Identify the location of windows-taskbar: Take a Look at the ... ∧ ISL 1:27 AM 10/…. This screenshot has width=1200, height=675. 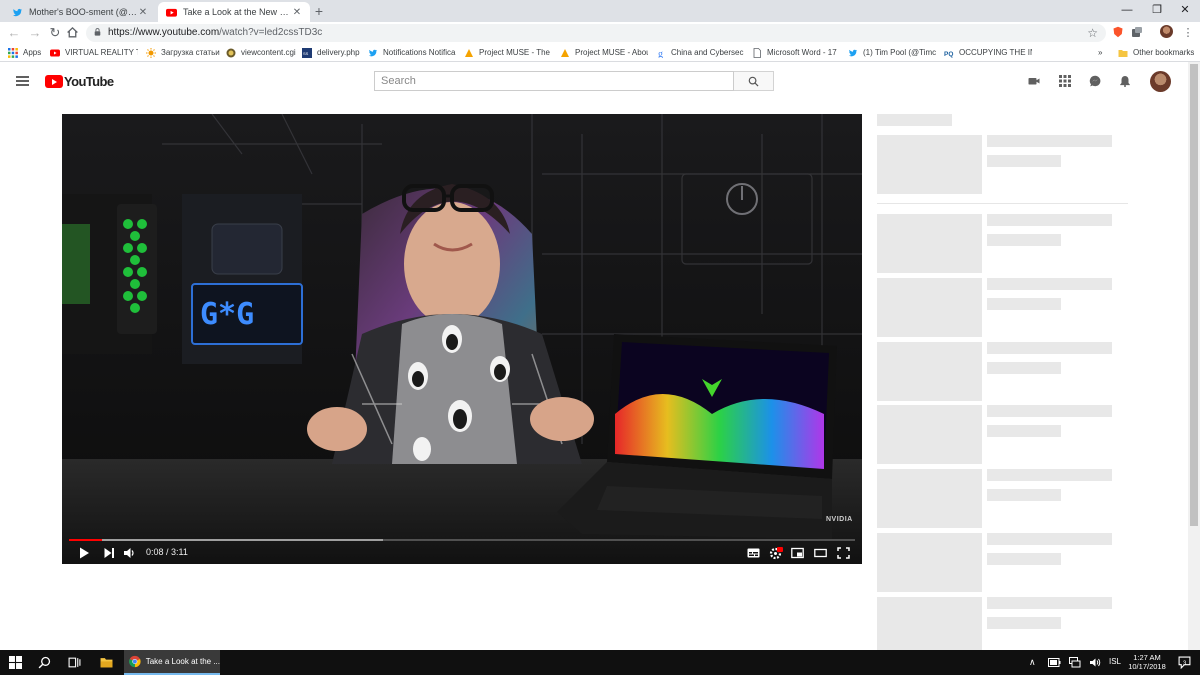
(600, 662).